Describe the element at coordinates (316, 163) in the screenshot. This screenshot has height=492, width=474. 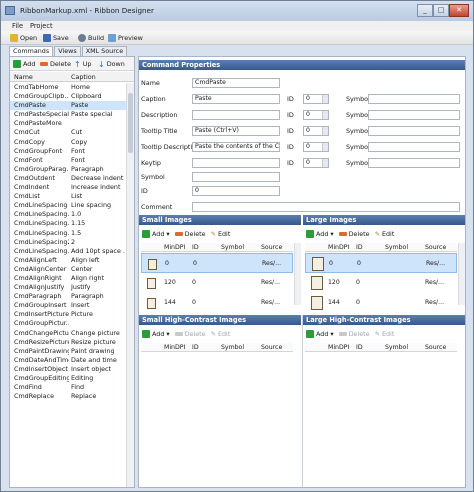
I see `keytip-id-spinner: 0` at that location.